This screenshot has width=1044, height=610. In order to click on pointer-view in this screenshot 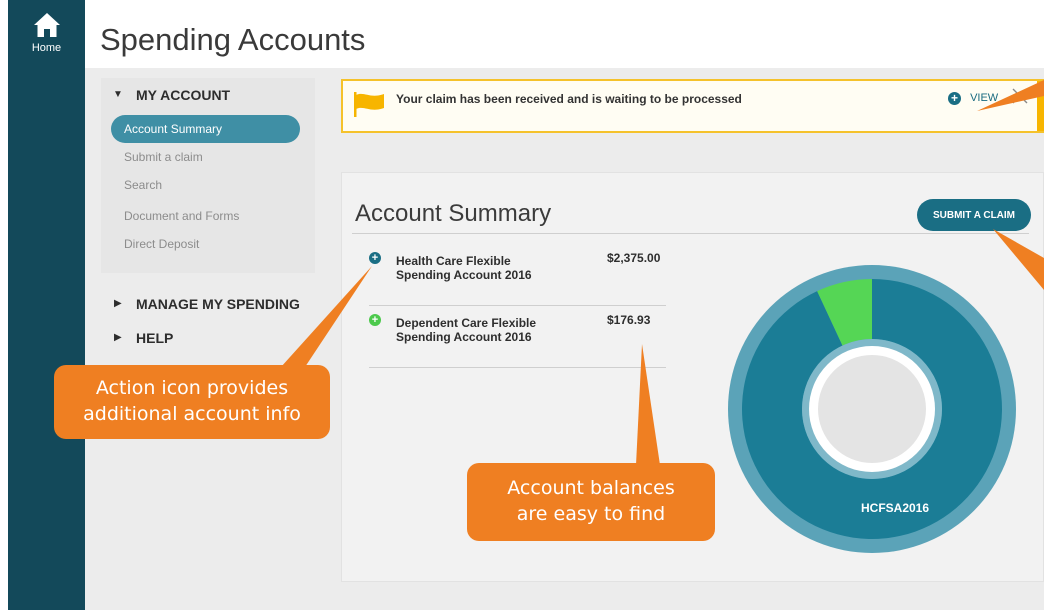, I will do `click(1010, 95)`.